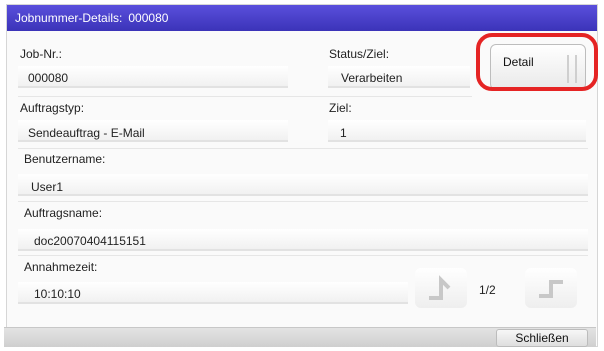  Describe the element at coordinates (48, 78) in the screenshot. I see `job-nr-value: 000080` at that location.